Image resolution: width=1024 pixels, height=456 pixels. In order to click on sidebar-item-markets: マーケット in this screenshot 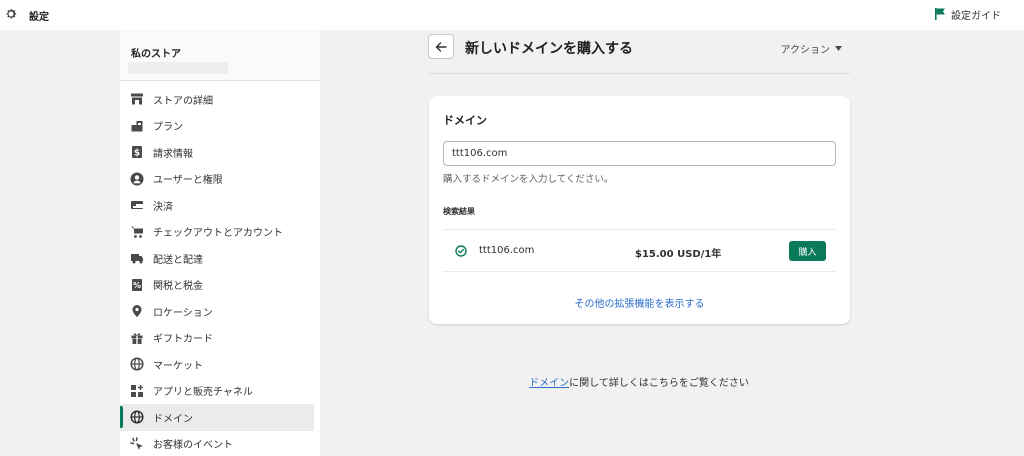, I will do `click(220, 364)`.